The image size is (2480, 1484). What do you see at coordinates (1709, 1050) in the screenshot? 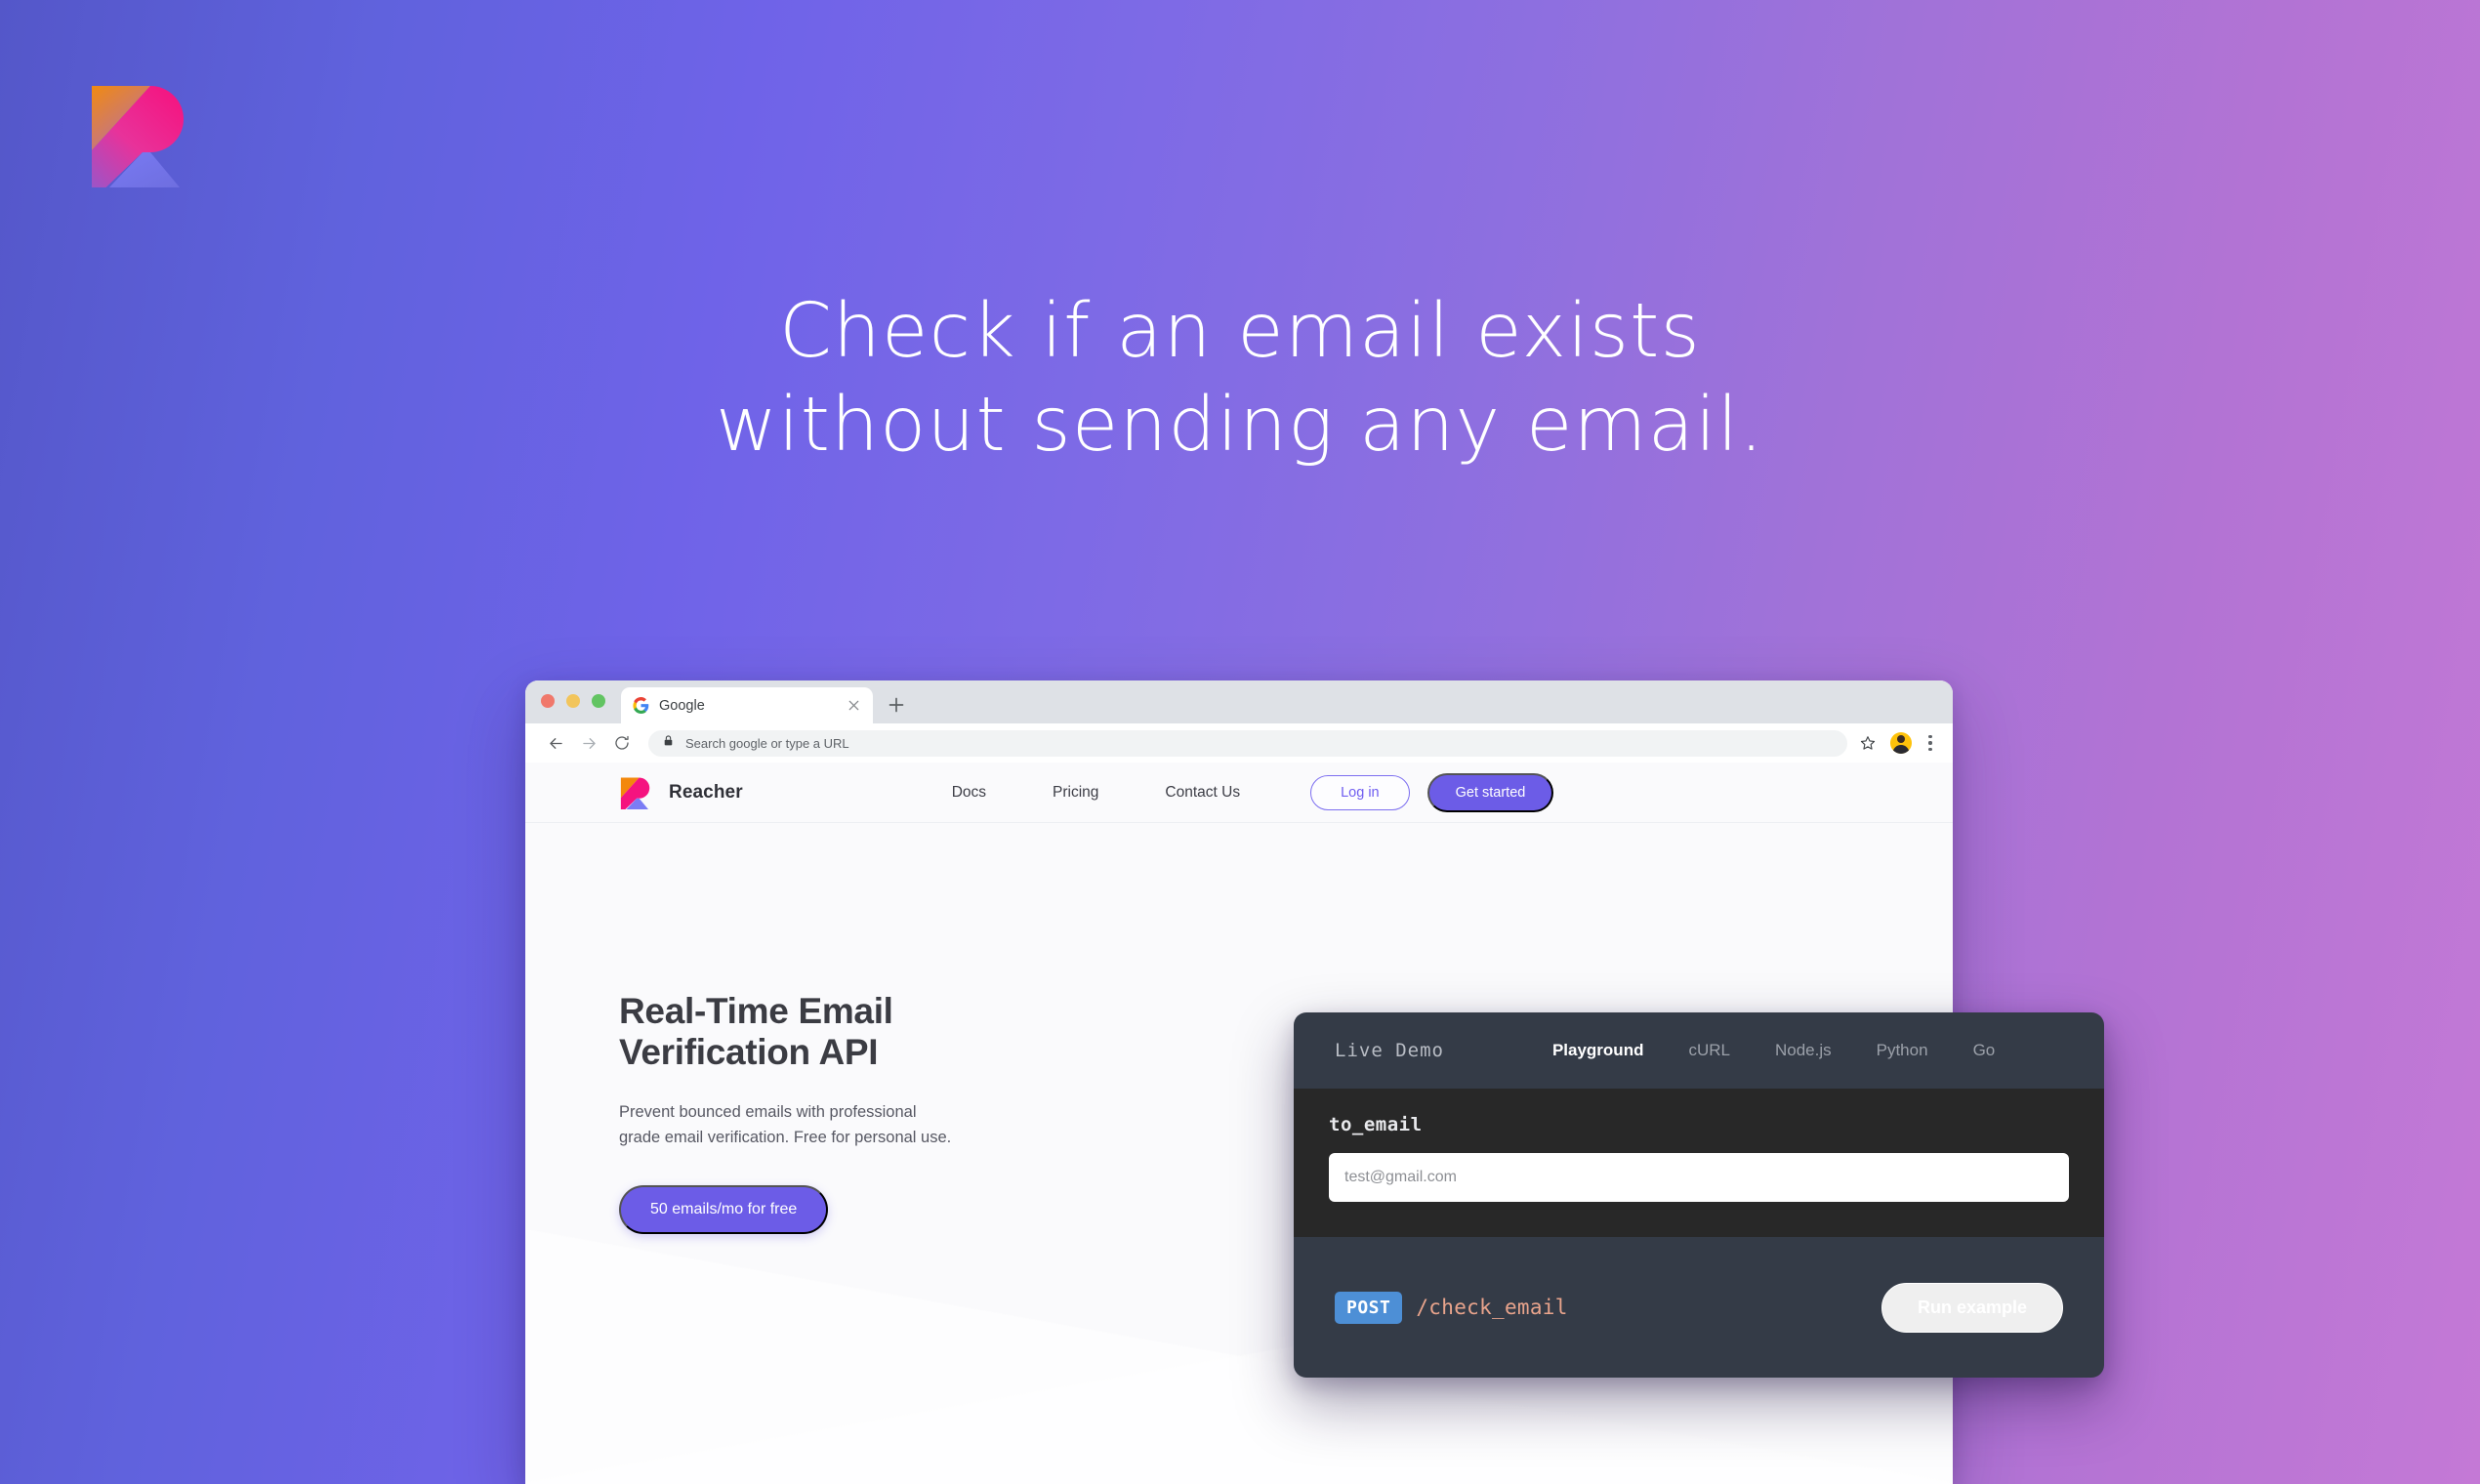
I see `tab-curl: cURL` at bounding box center [1709, 1050].